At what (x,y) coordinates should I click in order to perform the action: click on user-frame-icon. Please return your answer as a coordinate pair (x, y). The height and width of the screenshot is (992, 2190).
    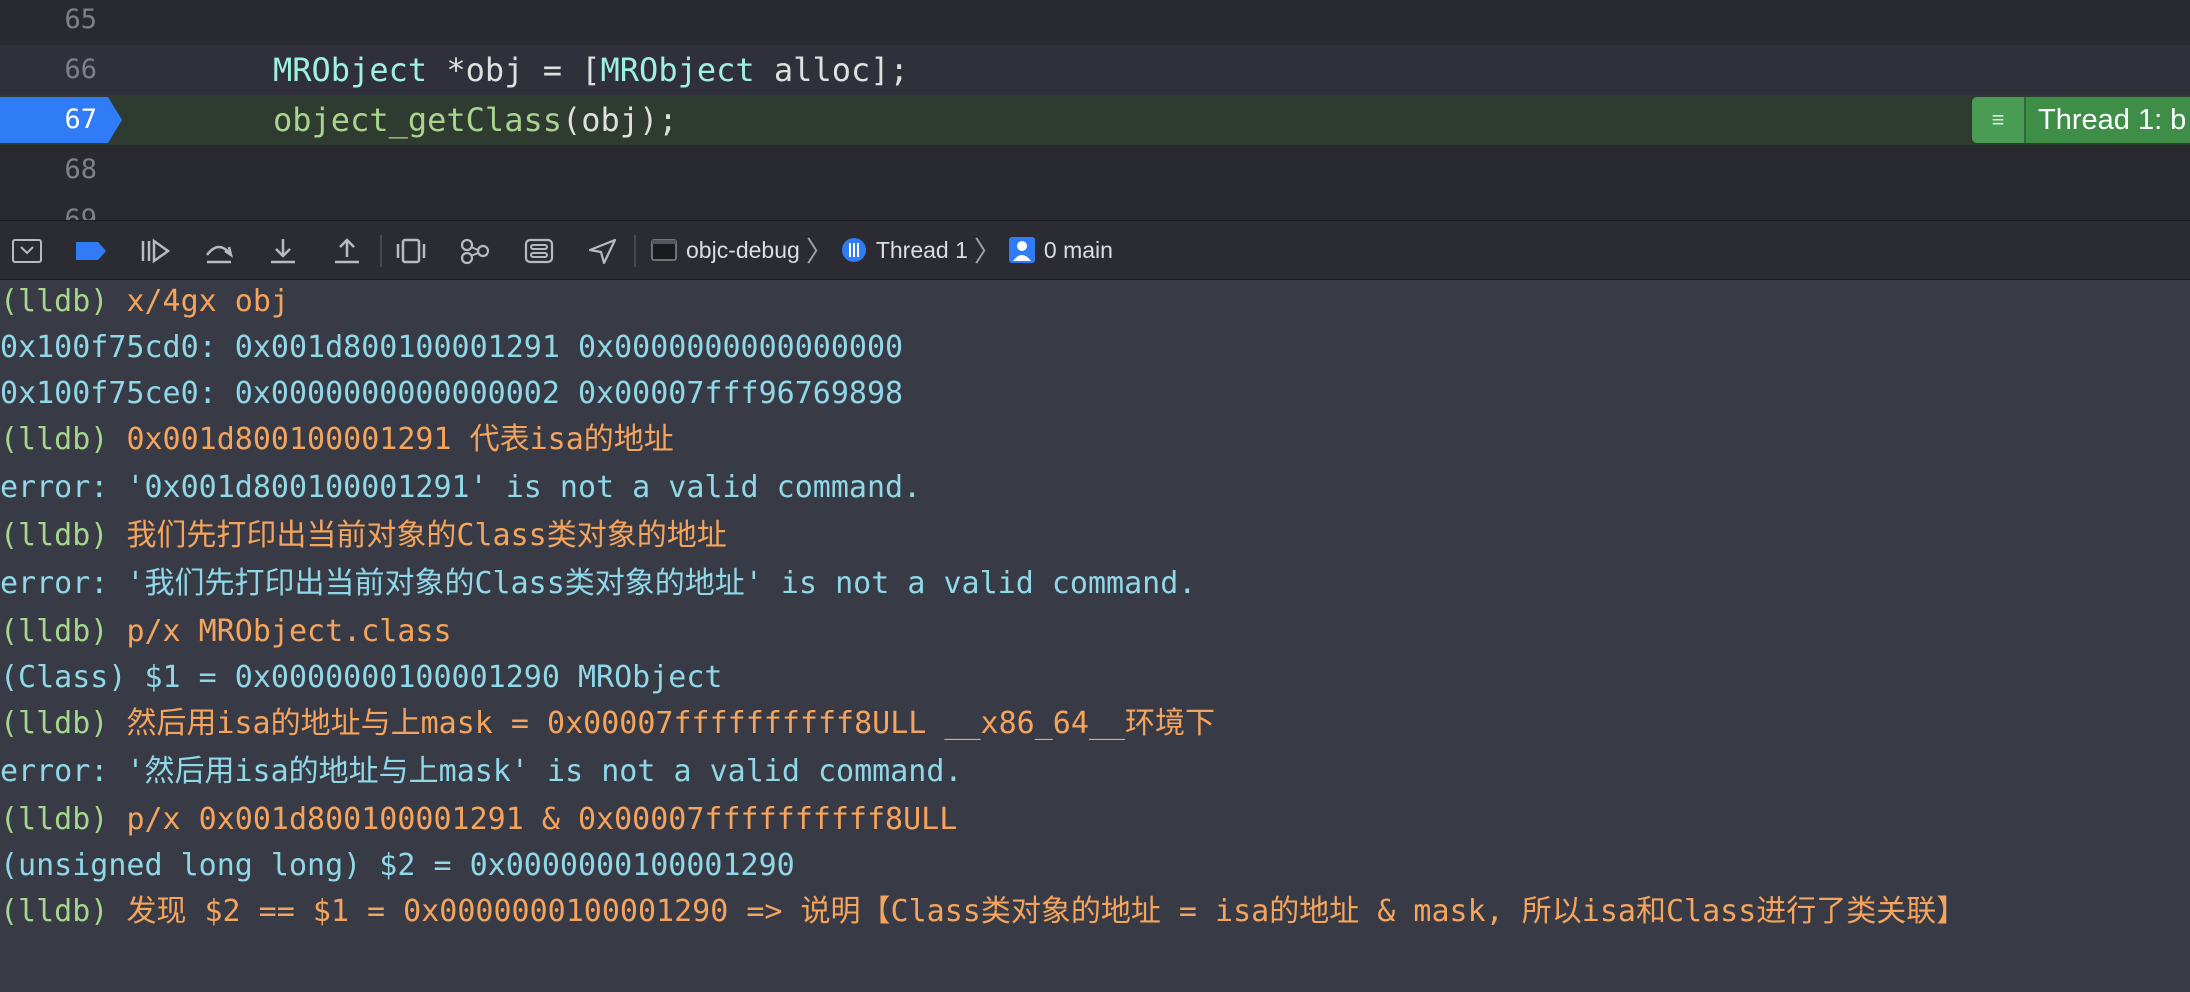
    Looking at the image, I should click on (1022, 250).